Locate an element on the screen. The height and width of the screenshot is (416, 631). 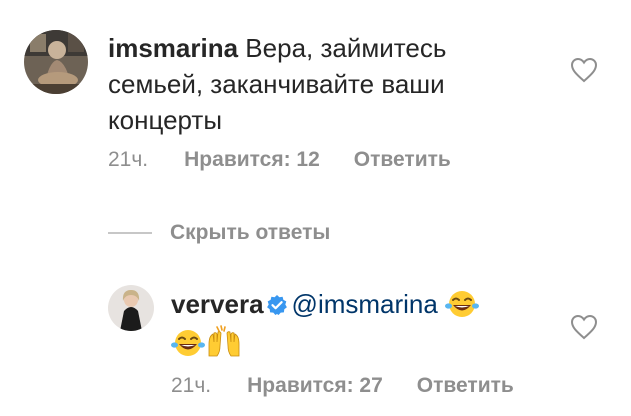
avatar-ververa is located at coordinates (131, 308).